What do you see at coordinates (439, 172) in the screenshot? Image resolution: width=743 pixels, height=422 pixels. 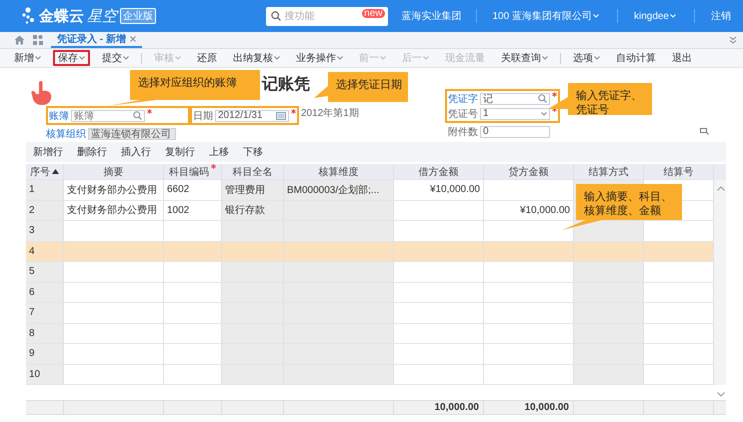 I see `column-header: 借方金额` at bounding box center [439, 172].